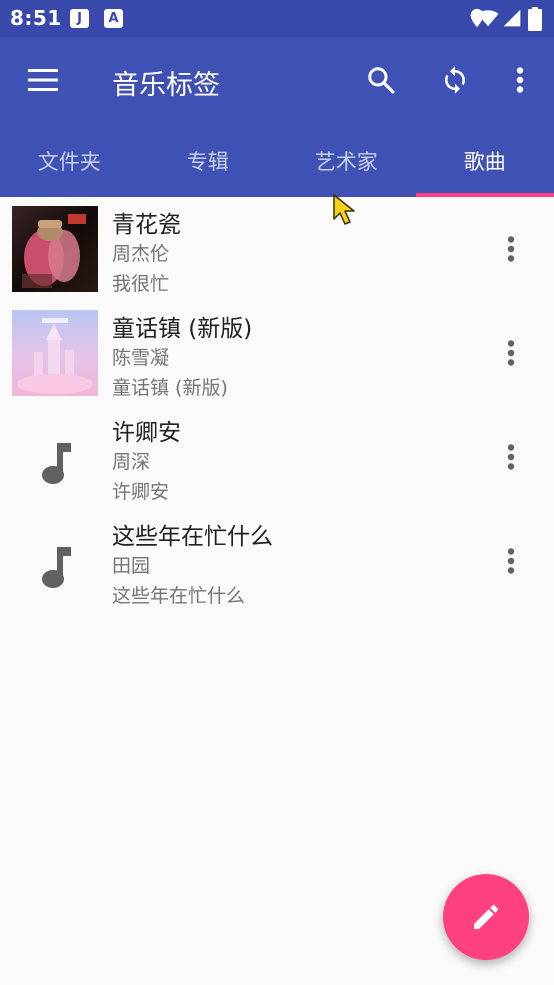 The height and width of the screenshot is (985, 554). I want to click on song-artist: 陈雪凝, so click(141, 358).